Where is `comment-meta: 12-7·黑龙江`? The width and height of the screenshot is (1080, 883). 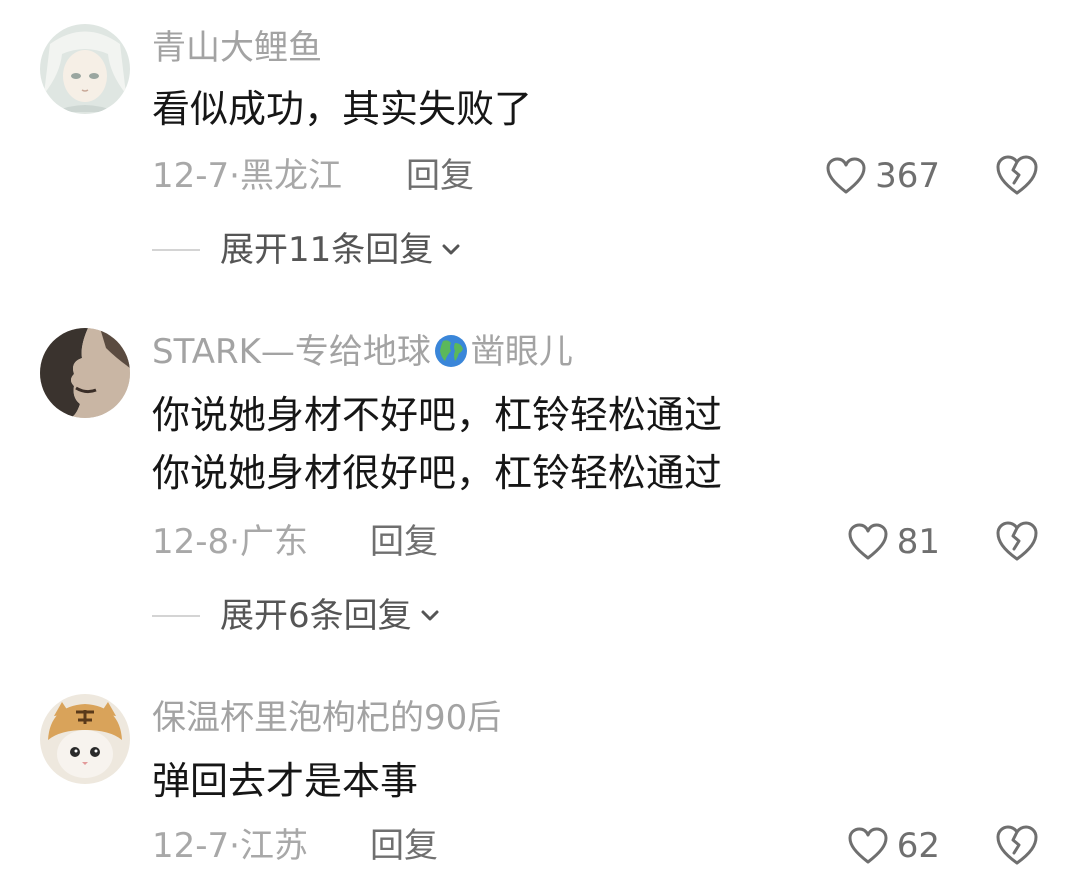 comment-meta: 12-7·黑龙江 is located at coordinates (247, 176).